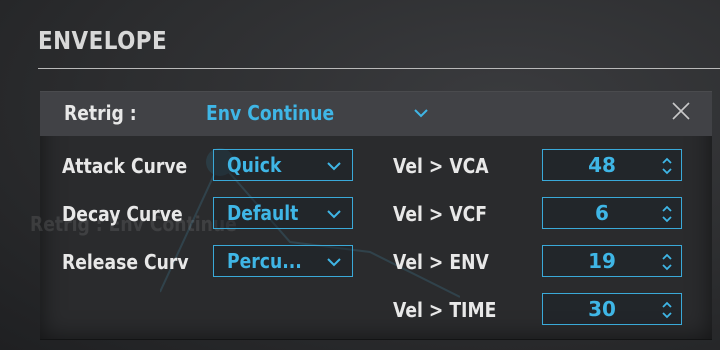  I want to click on vel-env-label: Vel > ENV, so click(441, 262).